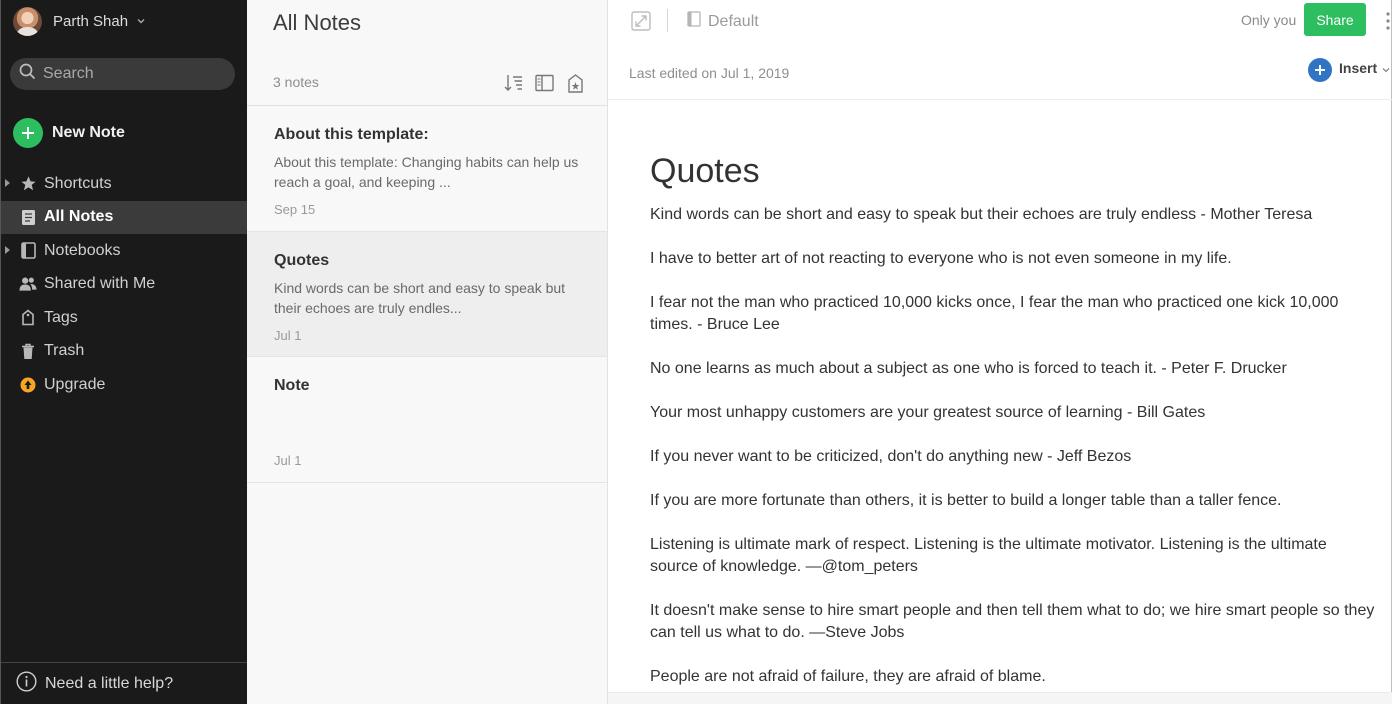 This screenshot has height=704, width=1392. I want to click on note-cards: About this template, so click(427, 294).